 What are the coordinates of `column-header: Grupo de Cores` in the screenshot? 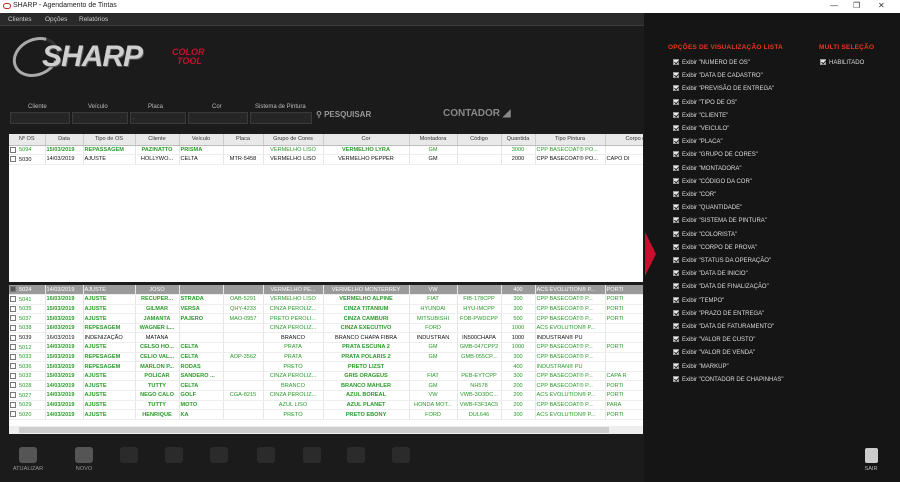 It's located at (293, 140).